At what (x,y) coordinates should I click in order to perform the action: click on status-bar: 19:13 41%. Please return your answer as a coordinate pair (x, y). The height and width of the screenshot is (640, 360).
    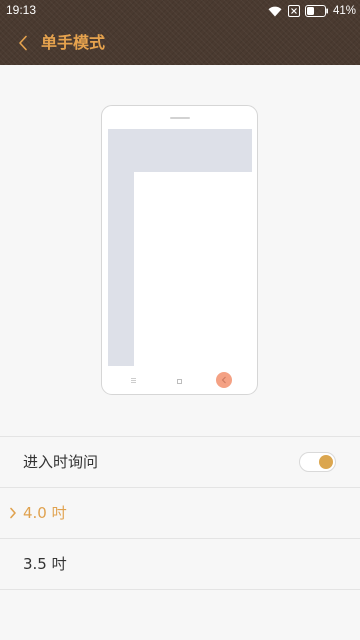
    Looking at the image, I should click on (180, 11).